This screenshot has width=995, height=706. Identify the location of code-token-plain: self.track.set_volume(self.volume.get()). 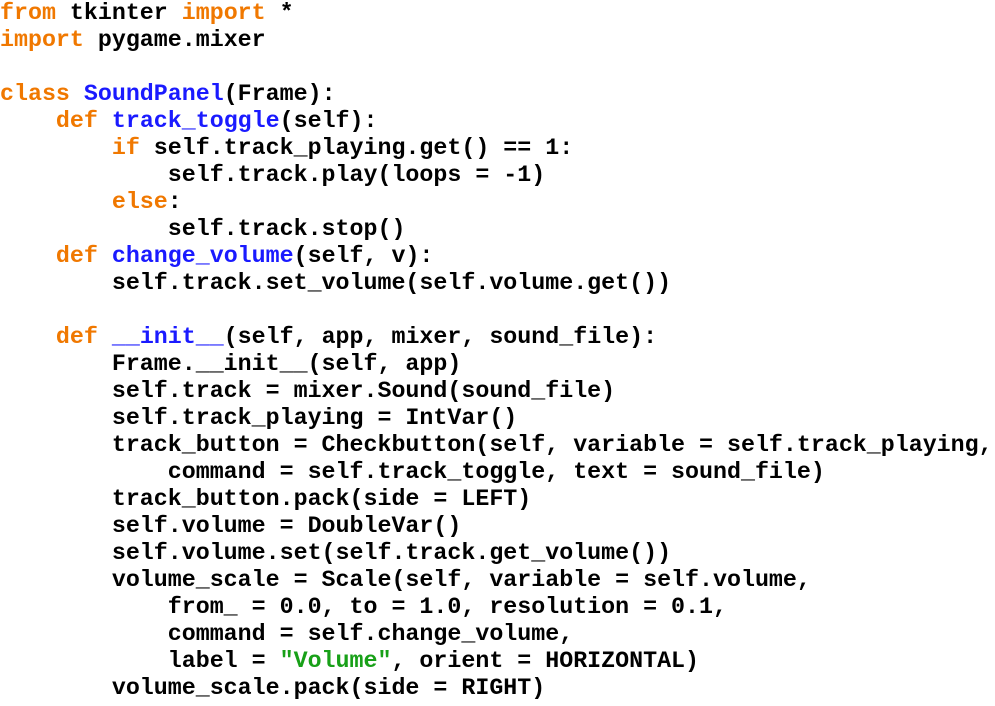
(336, 283).